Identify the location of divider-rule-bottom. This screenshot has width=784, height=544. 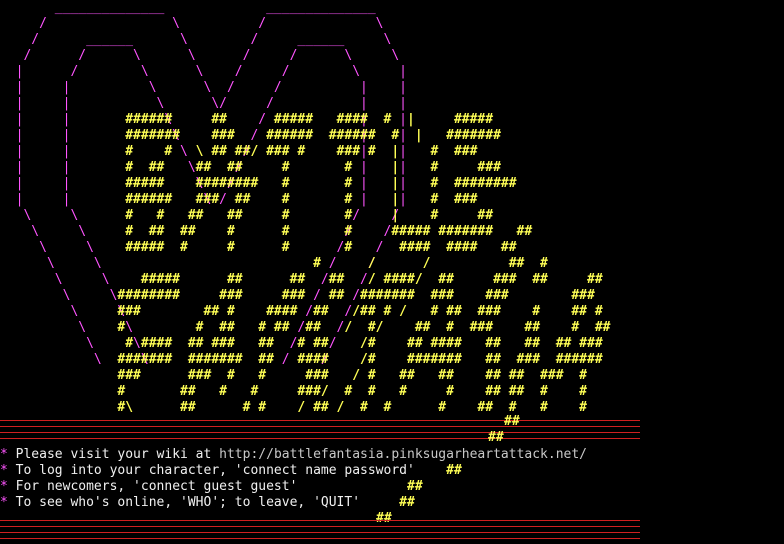
(320, 523).